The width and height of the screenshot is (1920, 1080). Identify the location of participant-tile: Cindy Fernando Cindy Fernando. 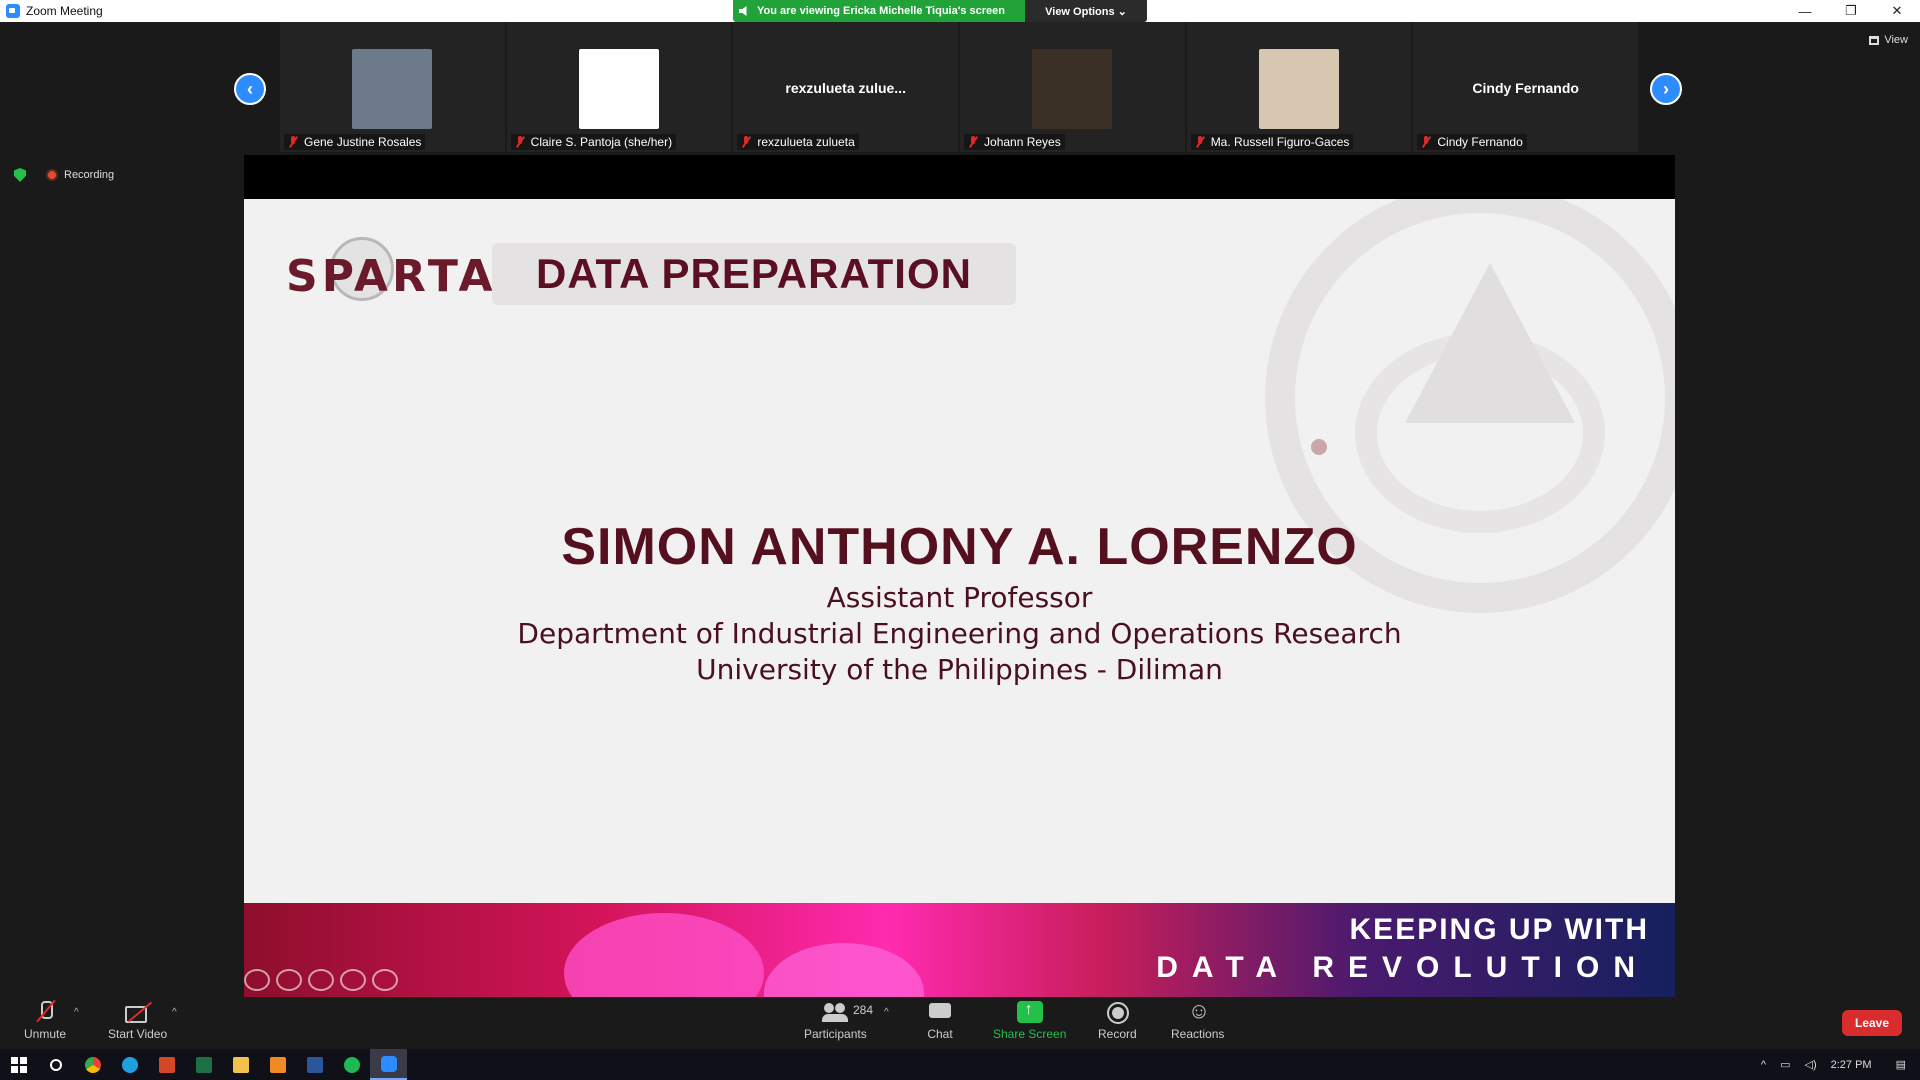
(1526, 87).